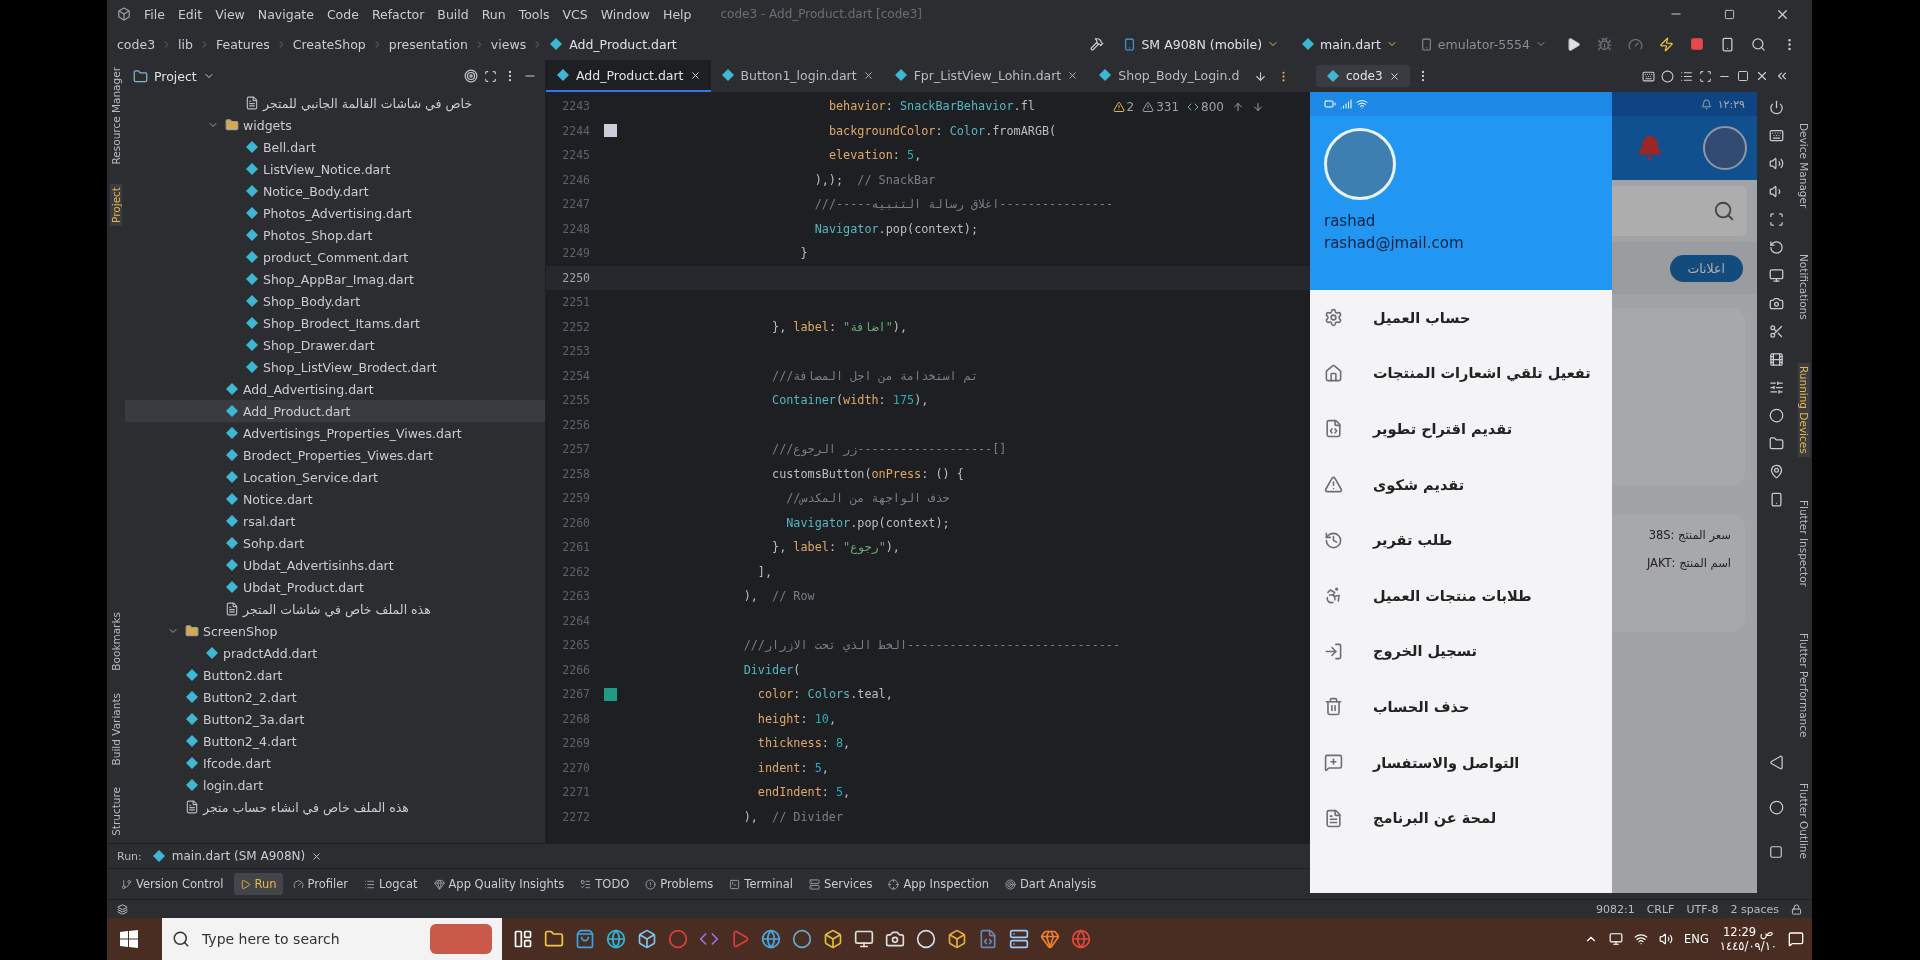 The image size is (1920, 960). Describe the element at coordinates (585, 939) in the screenshot. I see `shopping-bag-icon` at that location.